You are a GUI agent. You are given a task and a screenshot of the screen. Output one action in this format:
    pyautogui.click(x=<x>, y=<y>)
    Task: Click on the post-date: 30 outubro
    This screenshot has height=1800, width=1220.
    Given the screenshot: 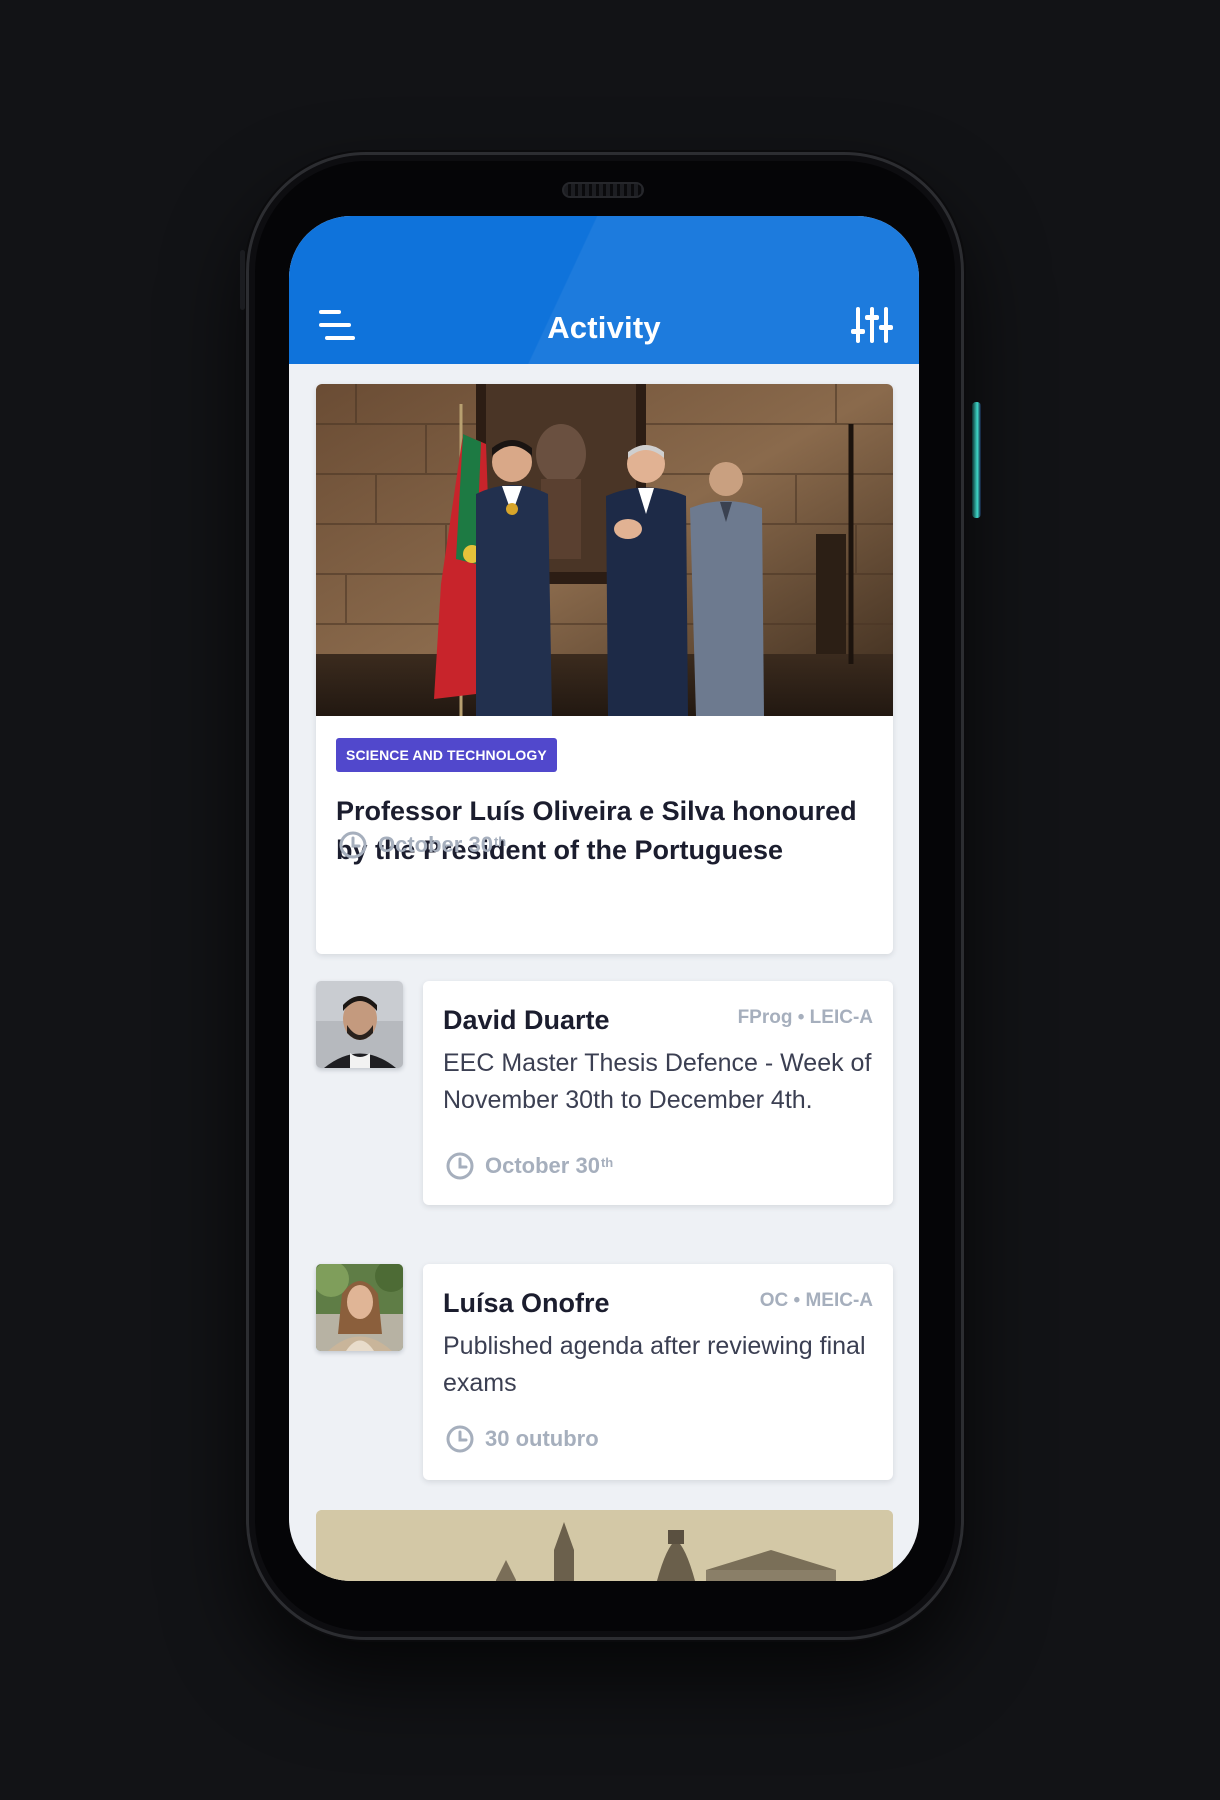 What is the action you would take?
    pyautogui.click(x=522, y=1439)
    